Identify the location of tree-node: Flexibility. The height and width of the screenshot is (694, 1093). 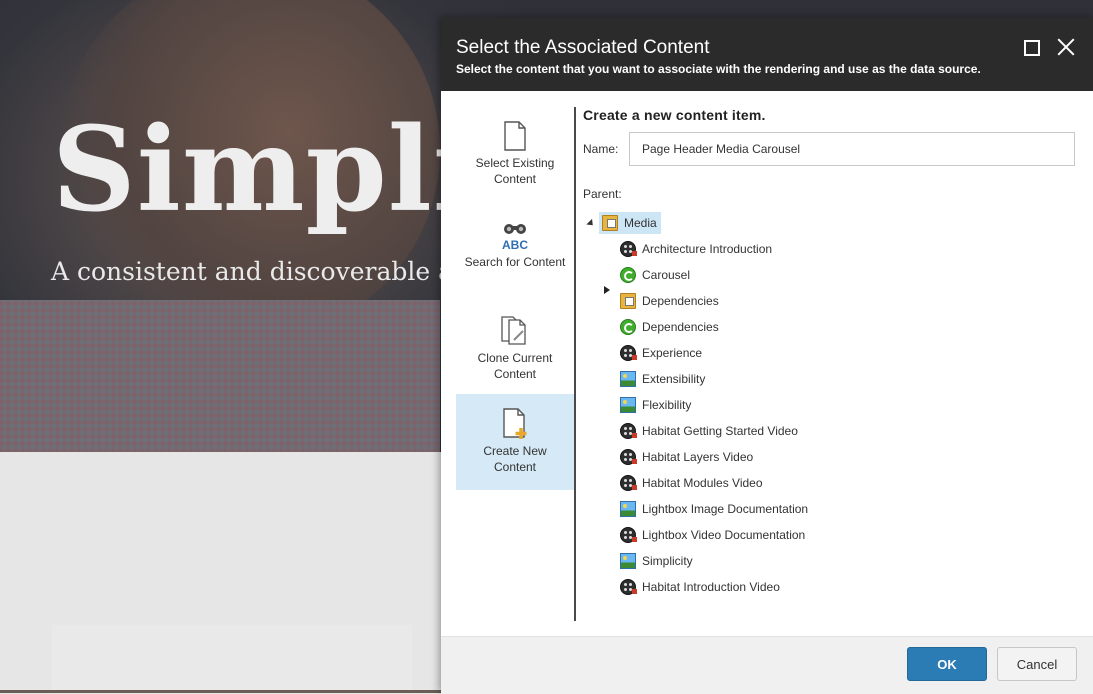
(655, 405).